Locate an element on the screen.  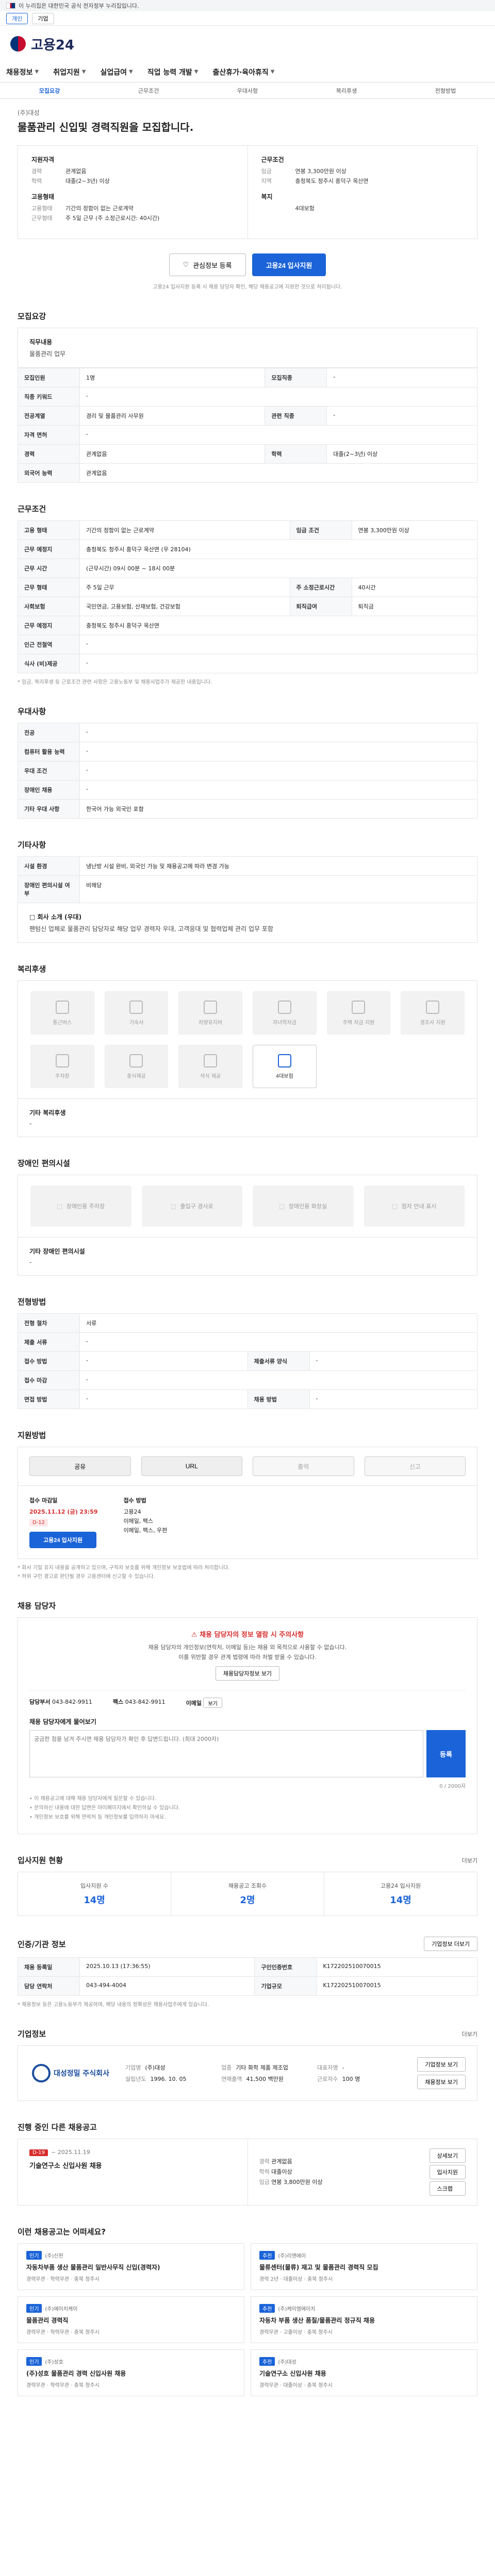
ask-input is located at coordinates (226, 1754).